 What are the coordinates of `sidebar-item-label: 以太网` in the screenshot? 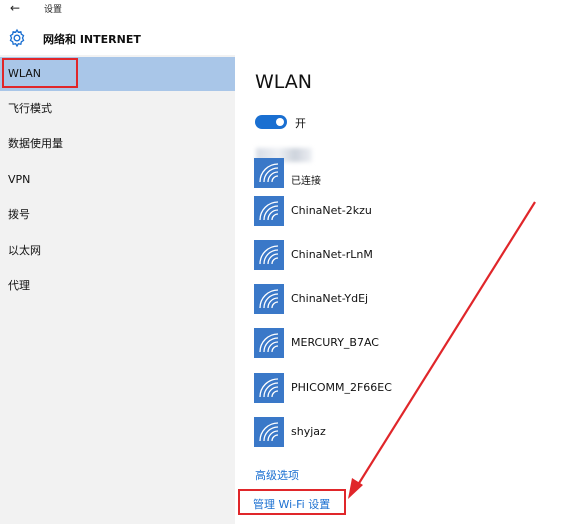 It's located at (24, 250).